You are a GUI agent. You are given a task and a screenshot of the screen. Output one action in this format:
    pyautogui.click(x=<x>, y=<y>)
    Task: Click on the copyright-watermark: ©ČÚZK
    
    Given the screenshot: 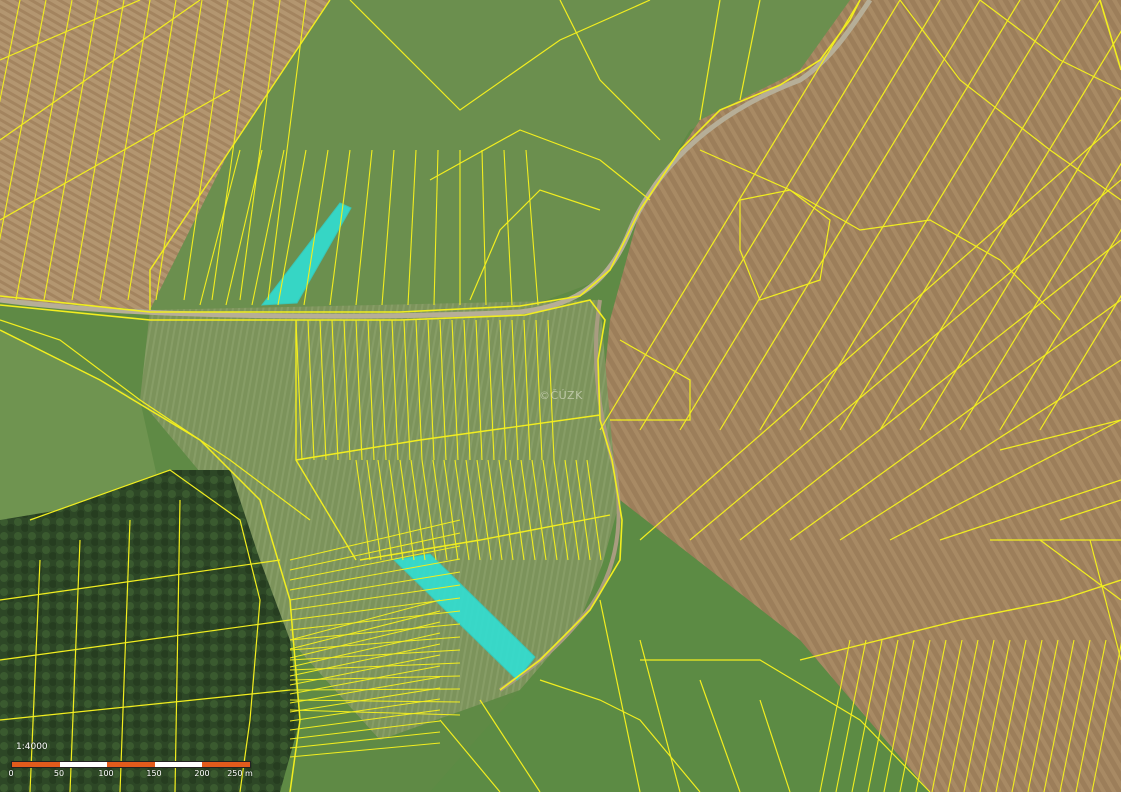 What is the action you would take?
    pyautogui.click(x=561, y=395)
    